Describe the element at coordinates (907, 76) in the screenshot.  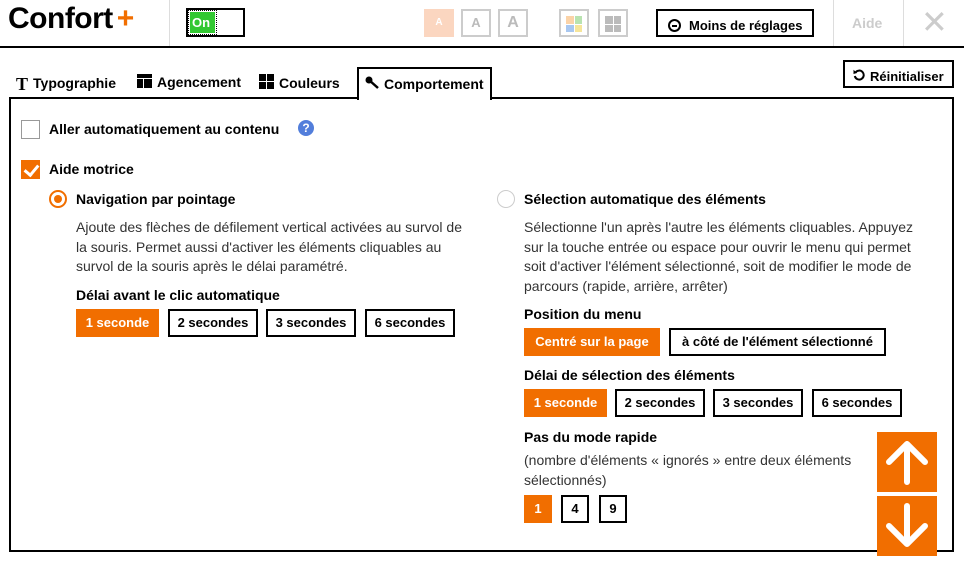
I see `reset-label: Réinitialiser` at that location.